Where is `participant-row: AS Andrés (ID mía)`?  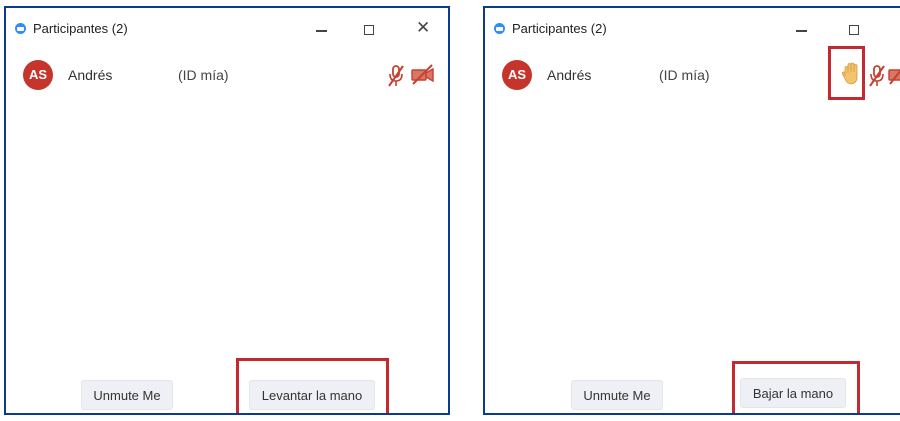
participant-row: AS Andrés (ID mía) is located at coordinates (227, 78).